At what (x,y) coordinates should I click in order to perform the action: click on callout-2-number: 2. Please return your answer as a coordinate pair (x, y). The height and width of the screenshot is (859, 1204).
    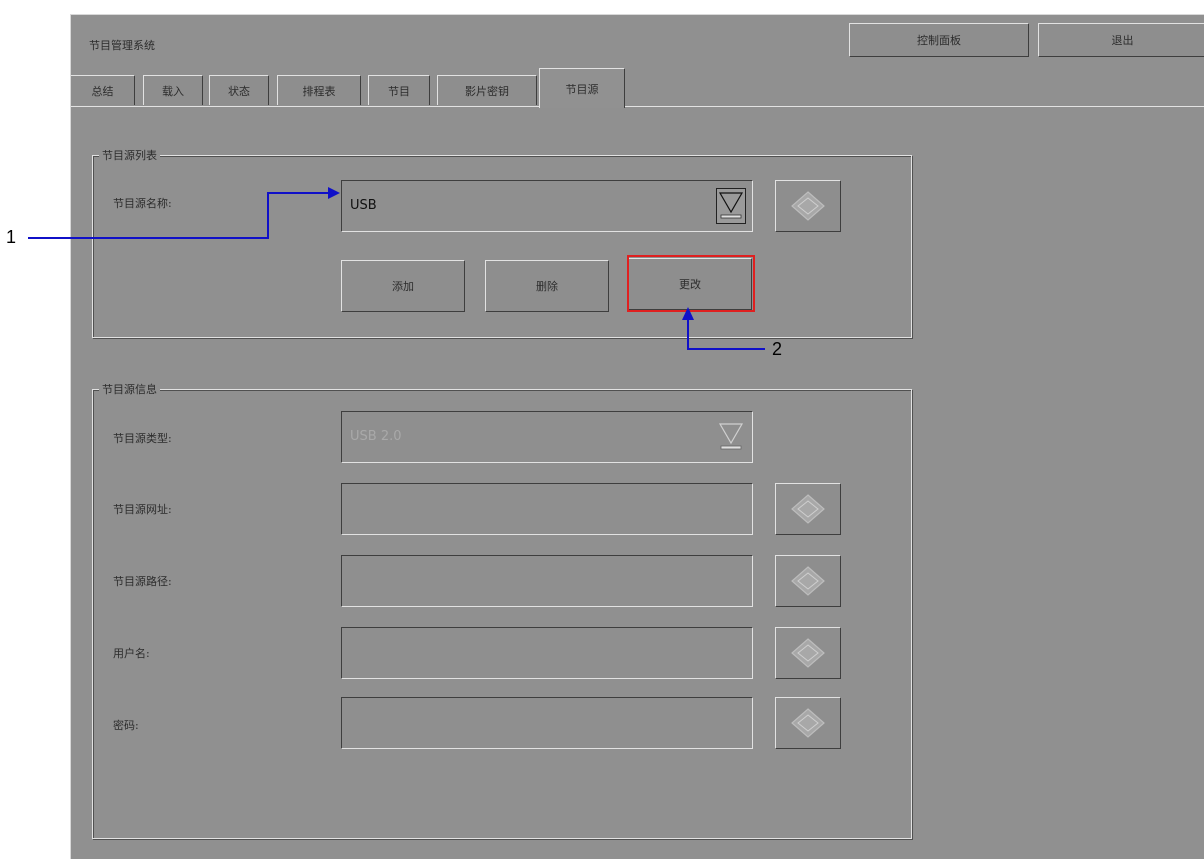
    Looking at the image, I should click on (777, 349).